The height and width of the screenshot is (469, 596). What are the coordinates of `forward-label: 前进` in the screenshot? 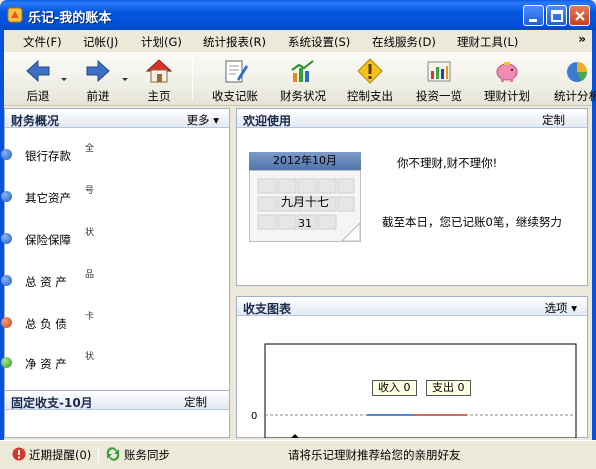 It's located at (98, 96).